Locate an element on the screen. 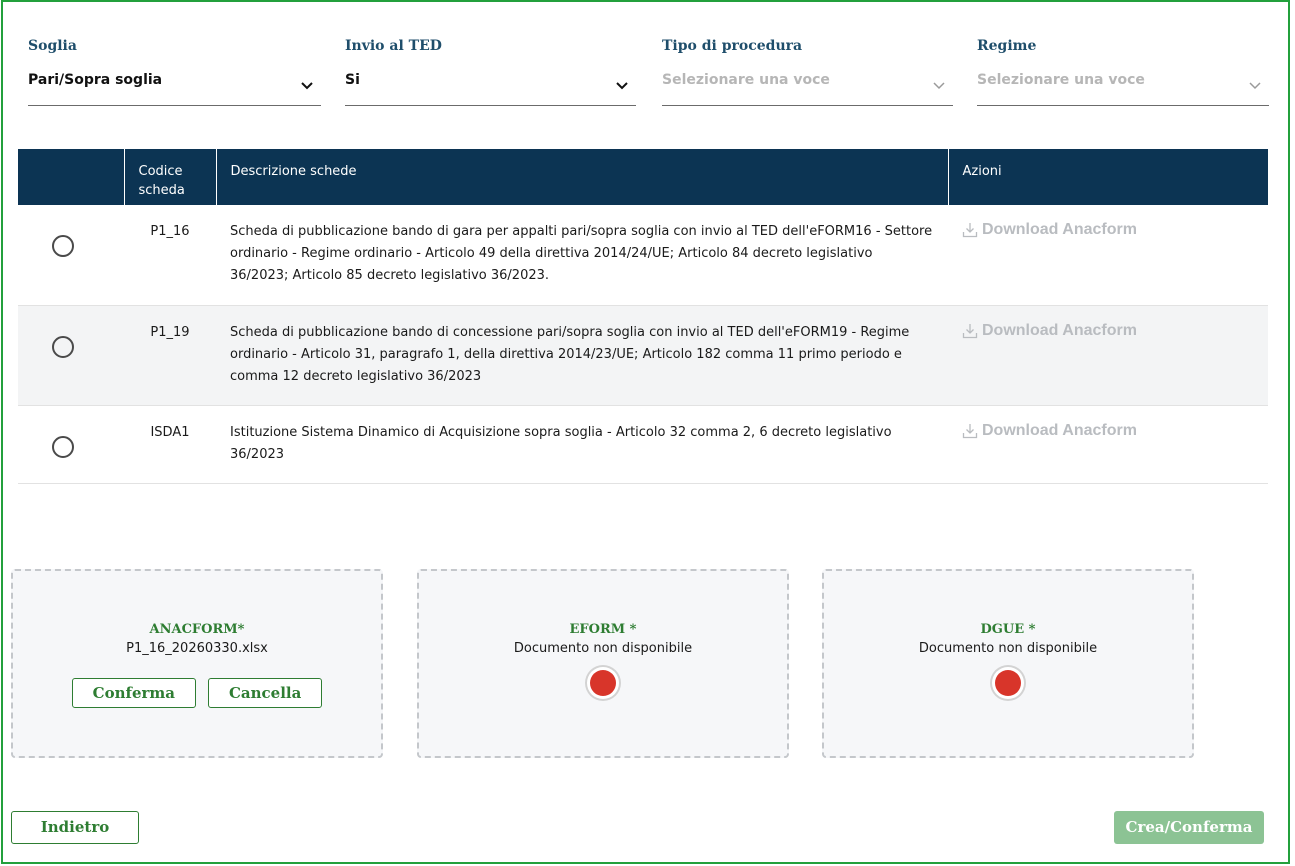 The image size is (1295, 866). anacform-actions: Conferma Cancella is located at coordinates (197, 693).